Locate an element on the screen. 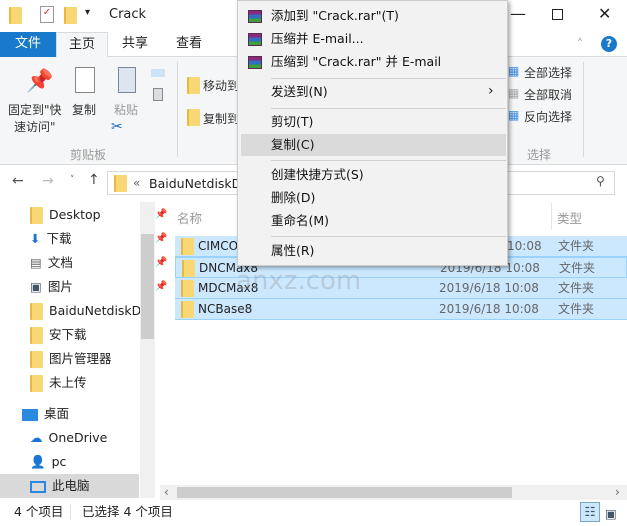 This screenshot has width=627, height=526. copy-button: 复制 is located at coordinates (84, 109).